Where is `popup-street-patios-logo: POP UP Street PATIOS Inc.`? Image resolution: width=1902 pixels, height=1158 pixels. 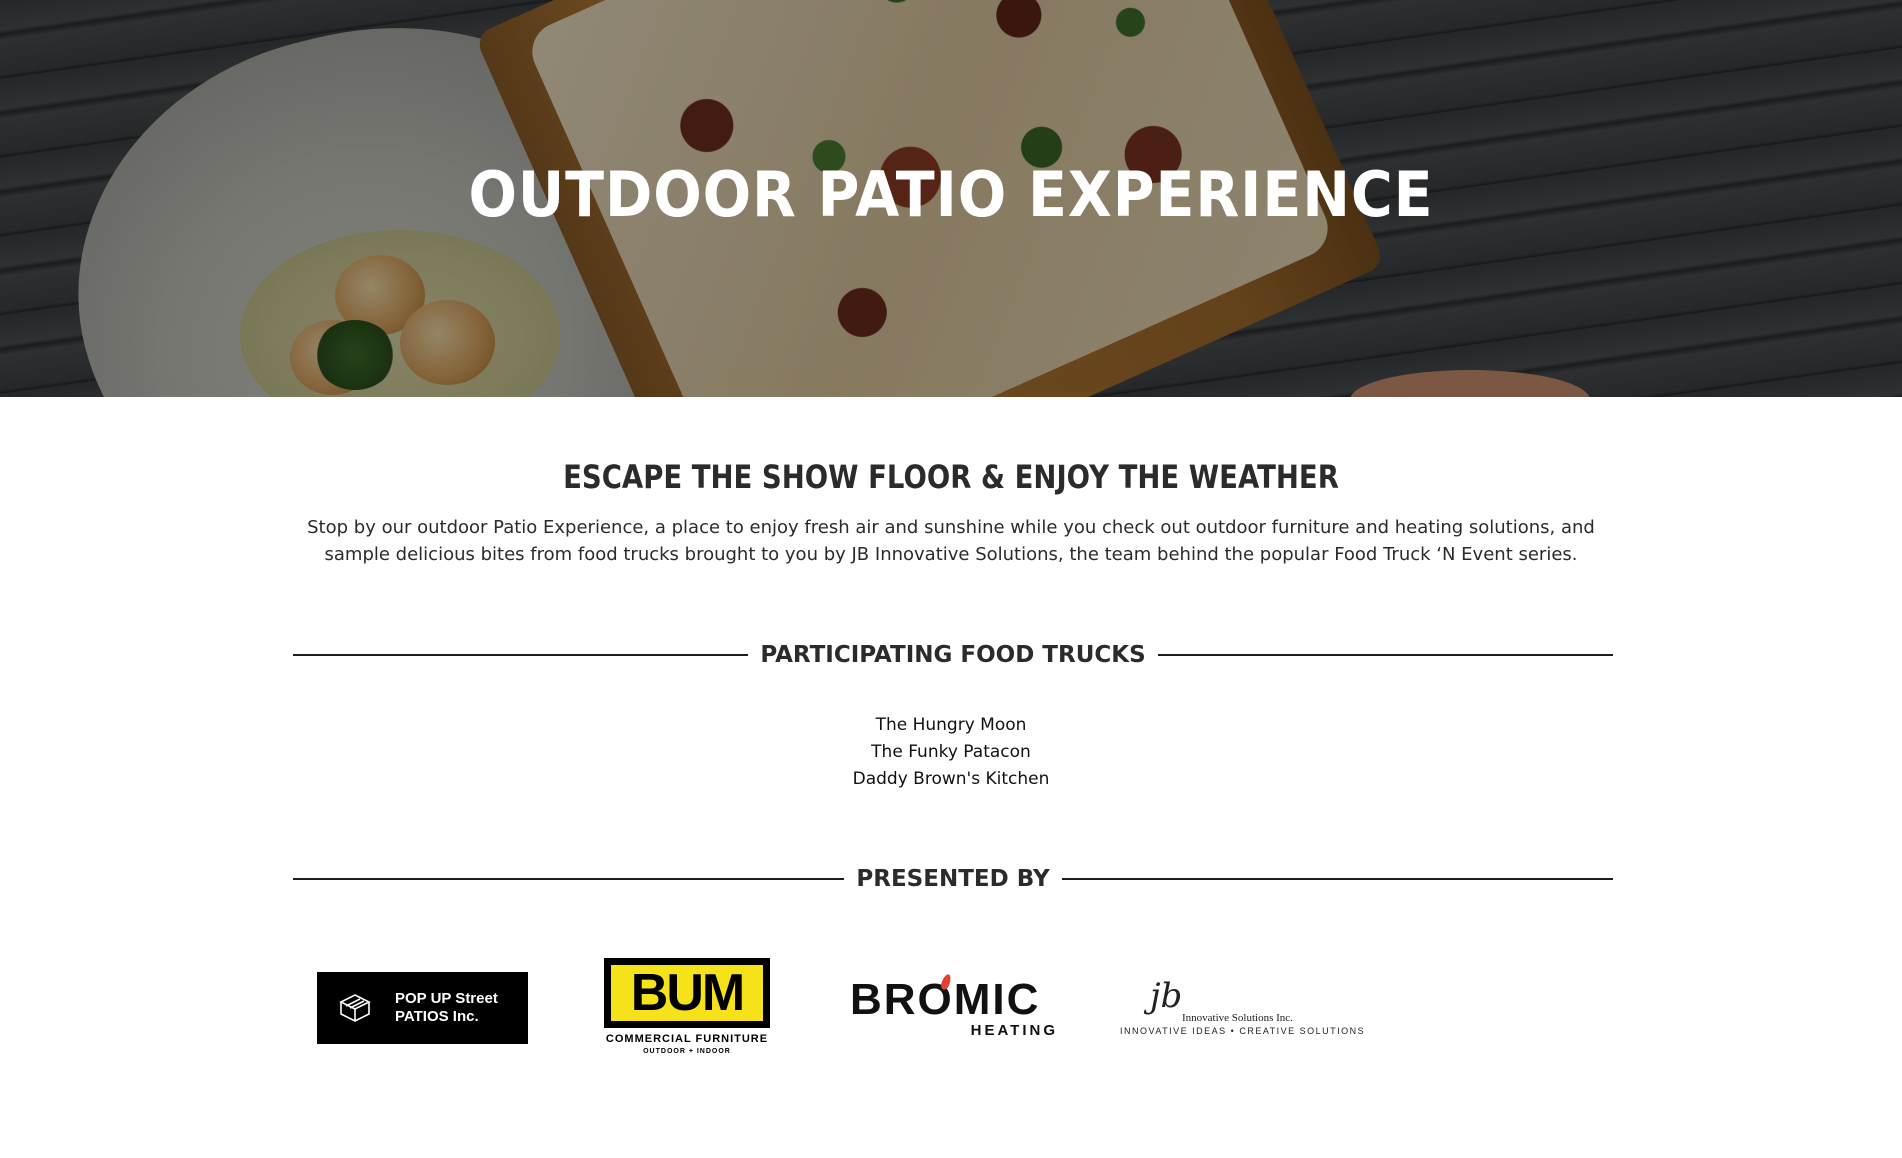 popup-street-patios-logo: POP UP Street PATIOS Inc. is located at coordinates (422, 1008).